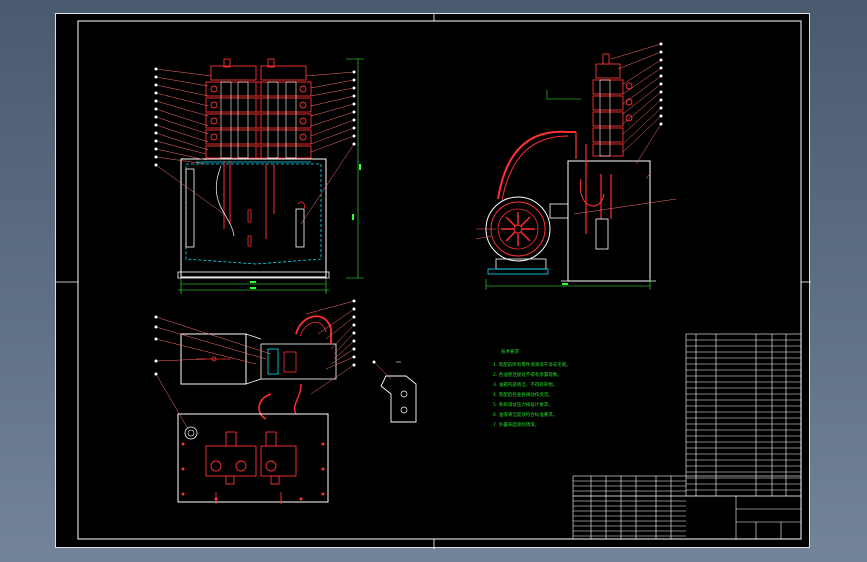  Describe the element at coordinates (523, 404) in the screenshot. I see `tech-note-line: 5. 系统调试压力按设计要求。` at that location.